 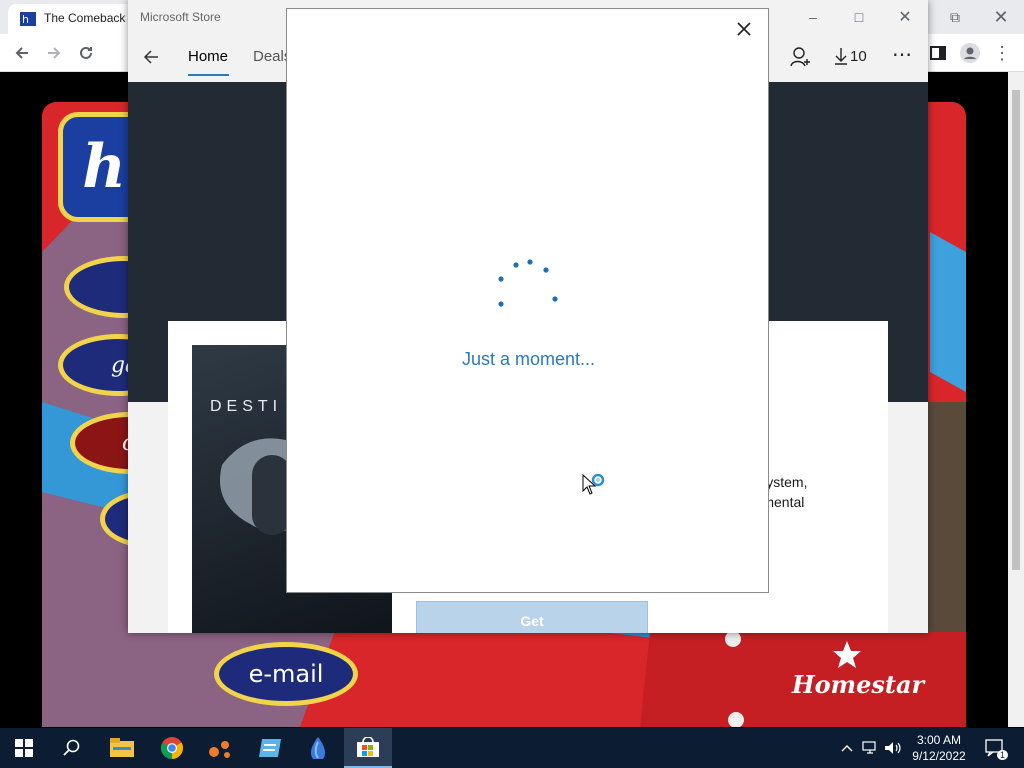 What do you see at coordinates (286, 674) in the screenshot?
I see `website-nav-button-email: e-mail` at bounding box center [286, 674].